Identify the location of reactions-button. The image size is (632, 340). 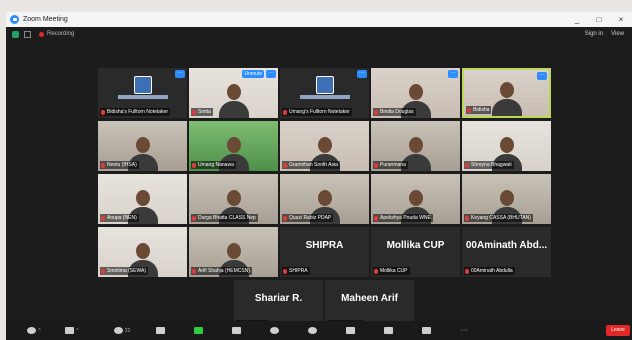
(350, 331).